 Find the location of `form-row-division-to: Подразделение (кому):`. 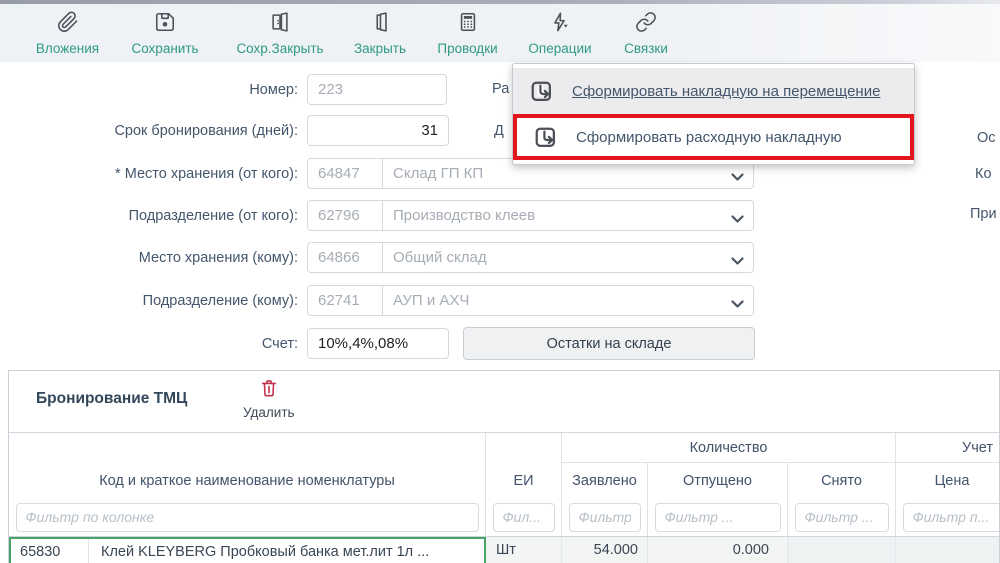

form-row-division-to: Подразделение (кому): is located at coordinates (377, 300).